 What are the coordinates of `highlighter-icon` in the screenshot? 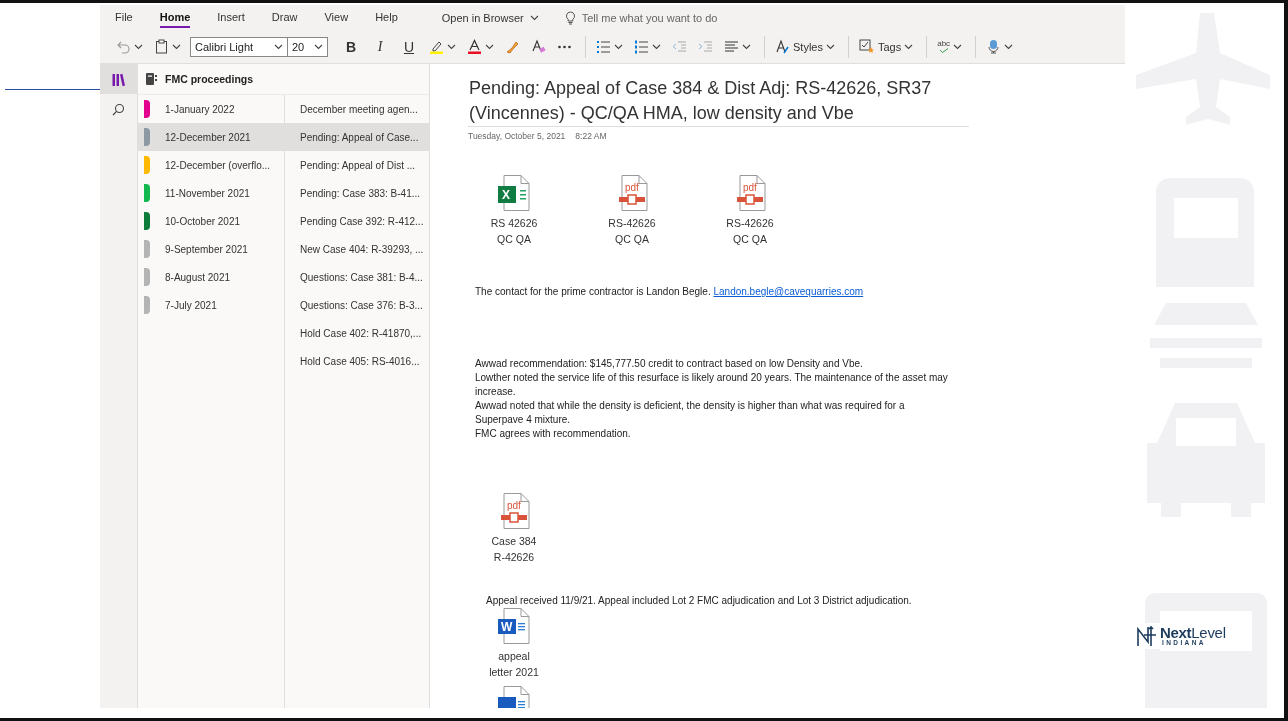 It's located at (436, 46).